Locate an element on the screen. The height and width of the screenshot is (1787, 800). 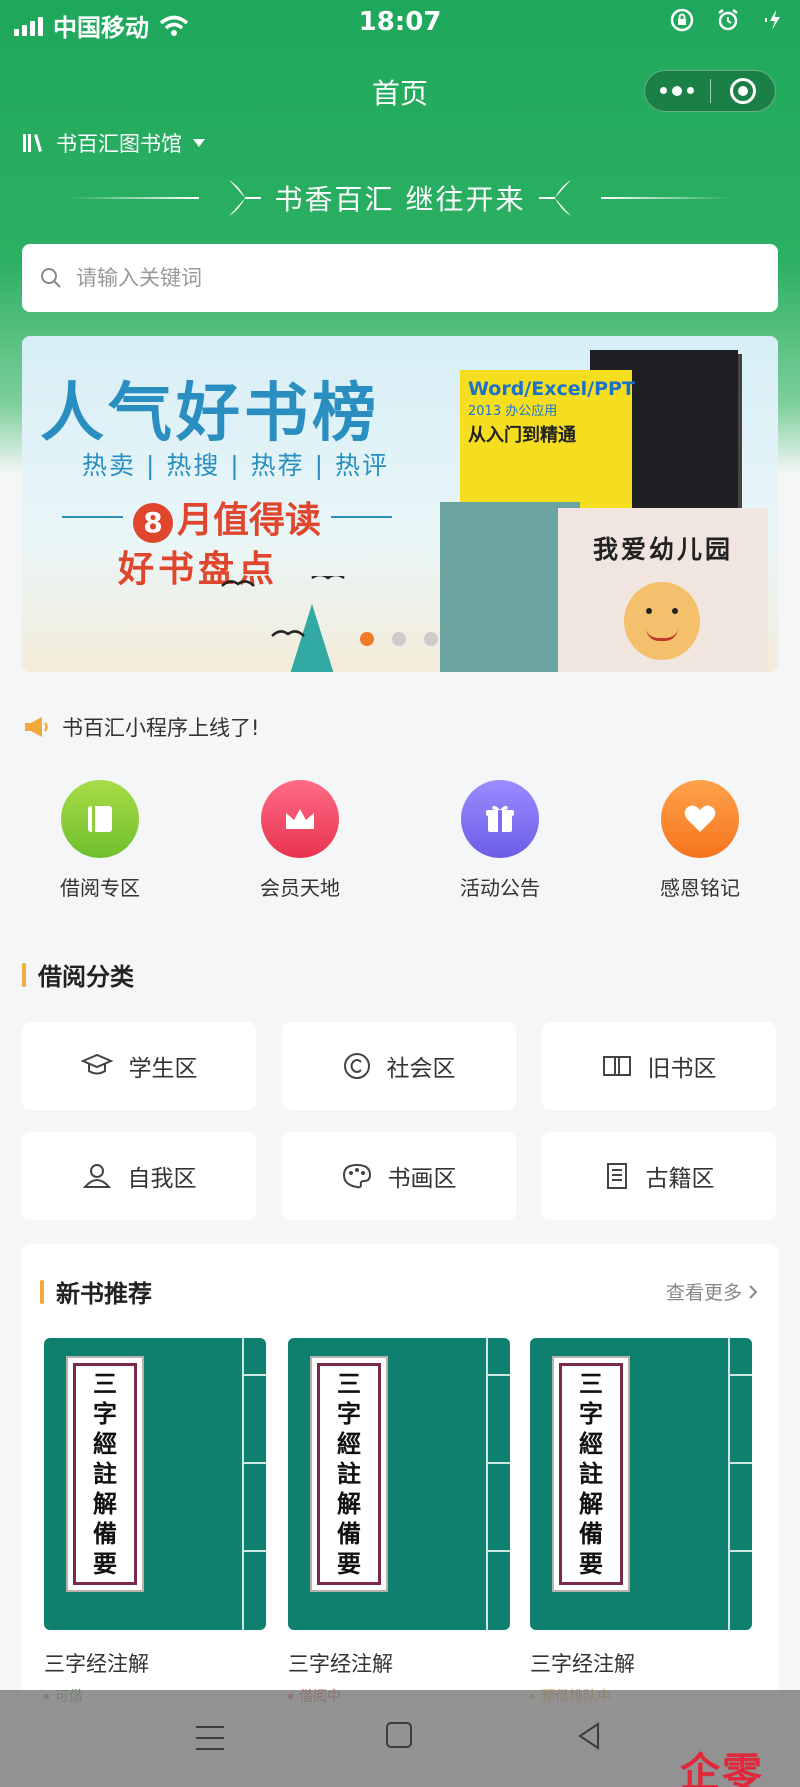
category-used-books: 旧书区 is located at coordinates (659, 1066).